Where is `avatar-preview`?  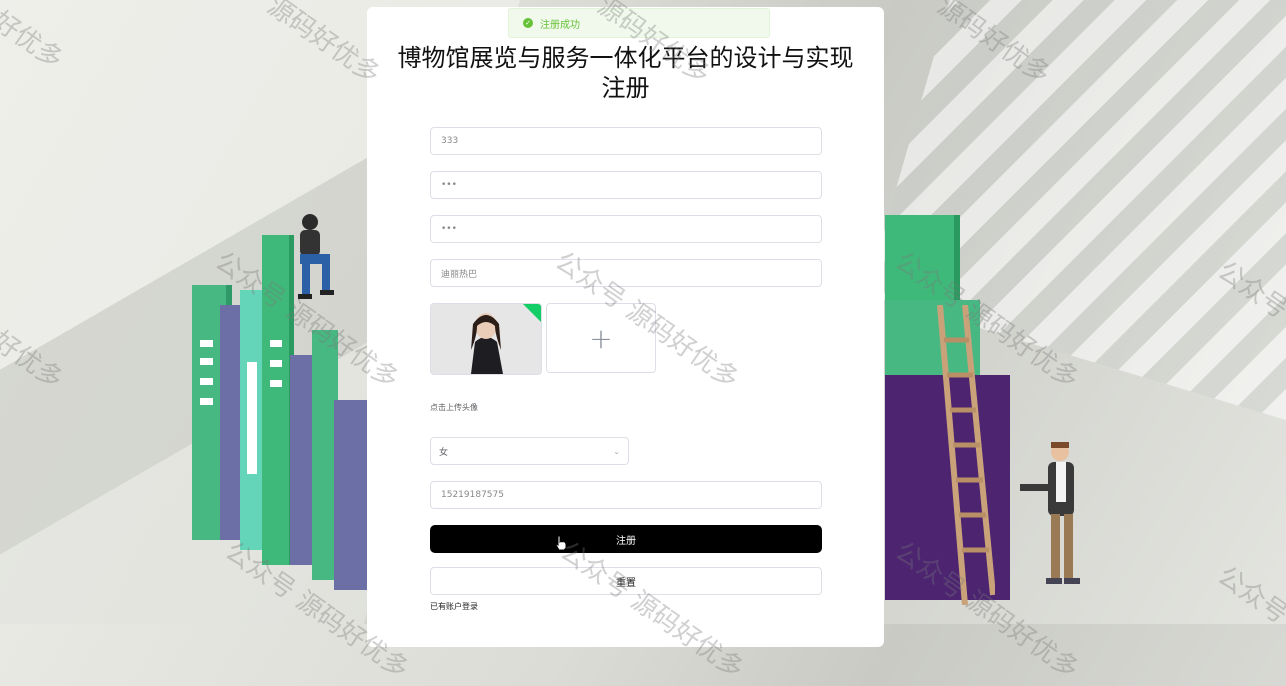 avatar-preview is located at coordinates (486, 339).